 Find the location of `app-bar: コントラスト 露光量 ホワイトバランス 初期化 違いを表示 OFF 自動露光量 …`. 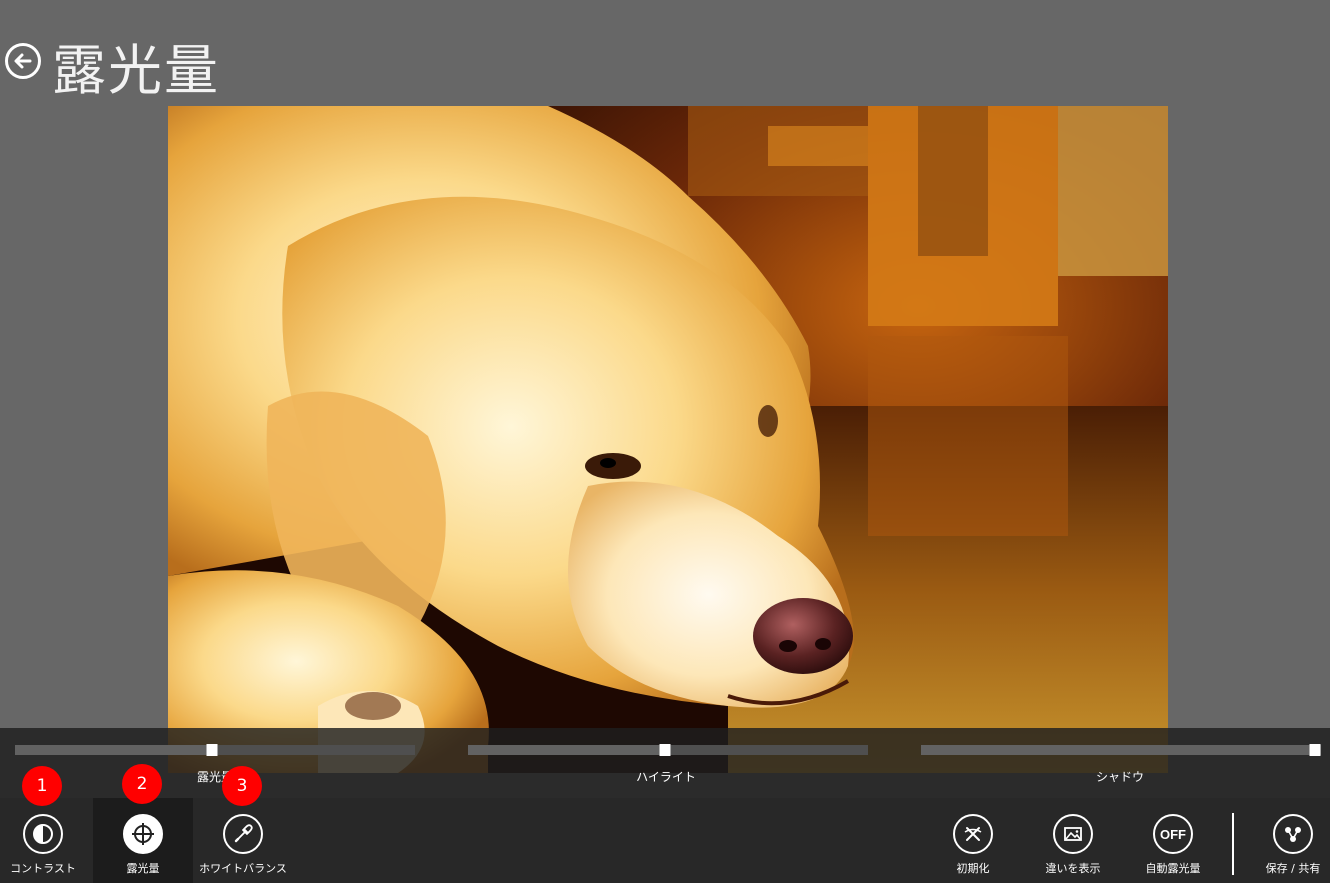

app-bar: コントラスト 露光量 ホワイトバランス 初期化 違いを表示 OFF 自動露光量 … is located at coordinates (665, 840).